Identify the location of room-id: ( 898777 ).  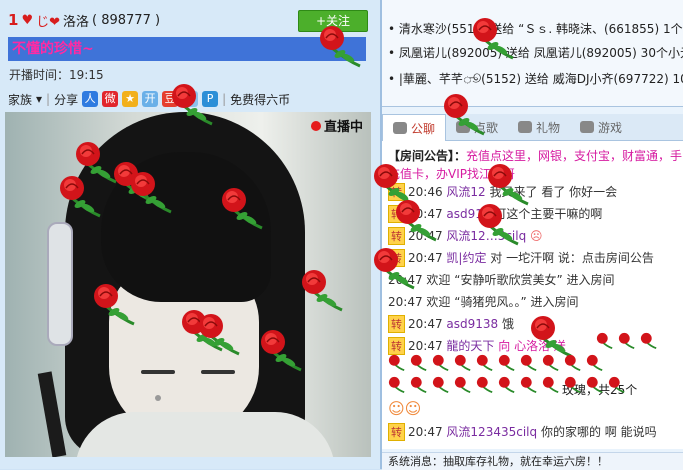
(126, 20).